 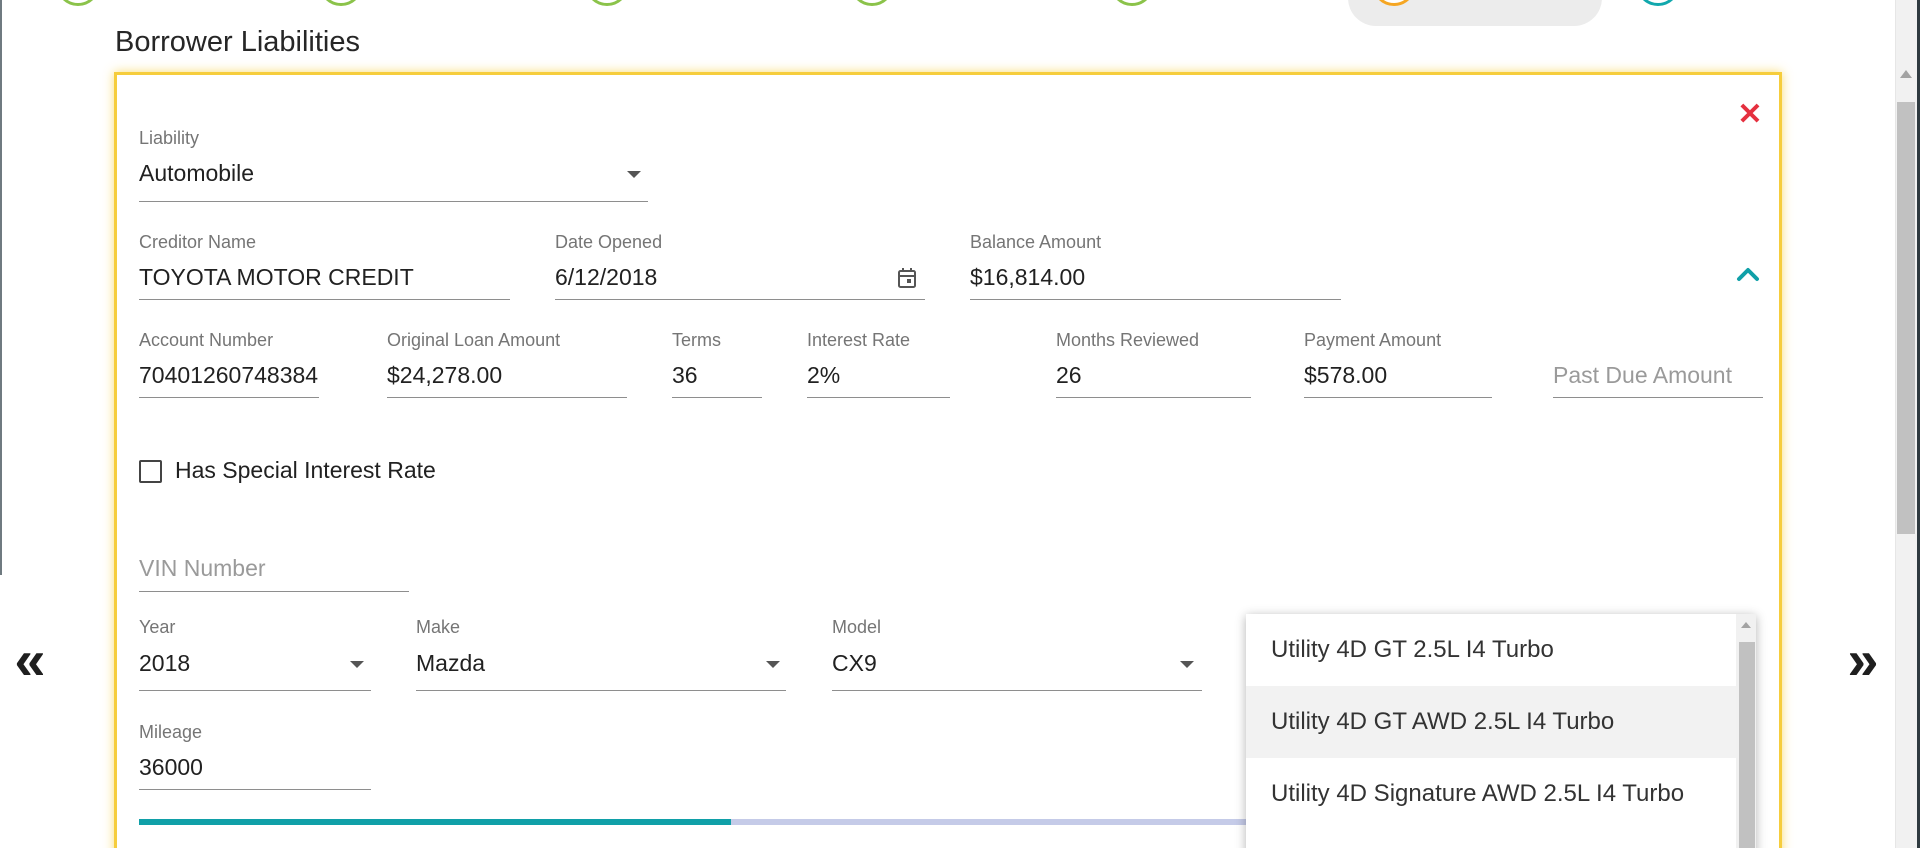 I want to click on liability-label: Liability, so click(x=169, y=138).